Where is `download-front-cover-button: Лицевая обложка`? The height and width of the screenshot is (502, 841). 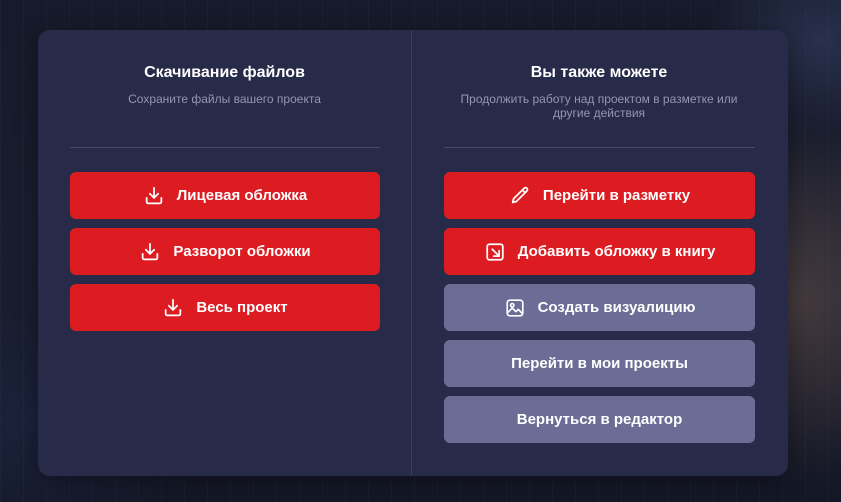 download-front-cover-button: Лицевая обложка is located at coordinates (225, 195).